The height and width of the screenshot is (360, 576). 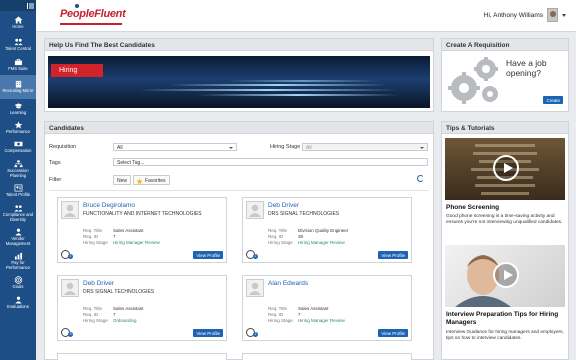 What do you see at coordinates (553, 100) in the screenshot?
I see `create-requisition-button: Create` at bounding box center [553, 100].